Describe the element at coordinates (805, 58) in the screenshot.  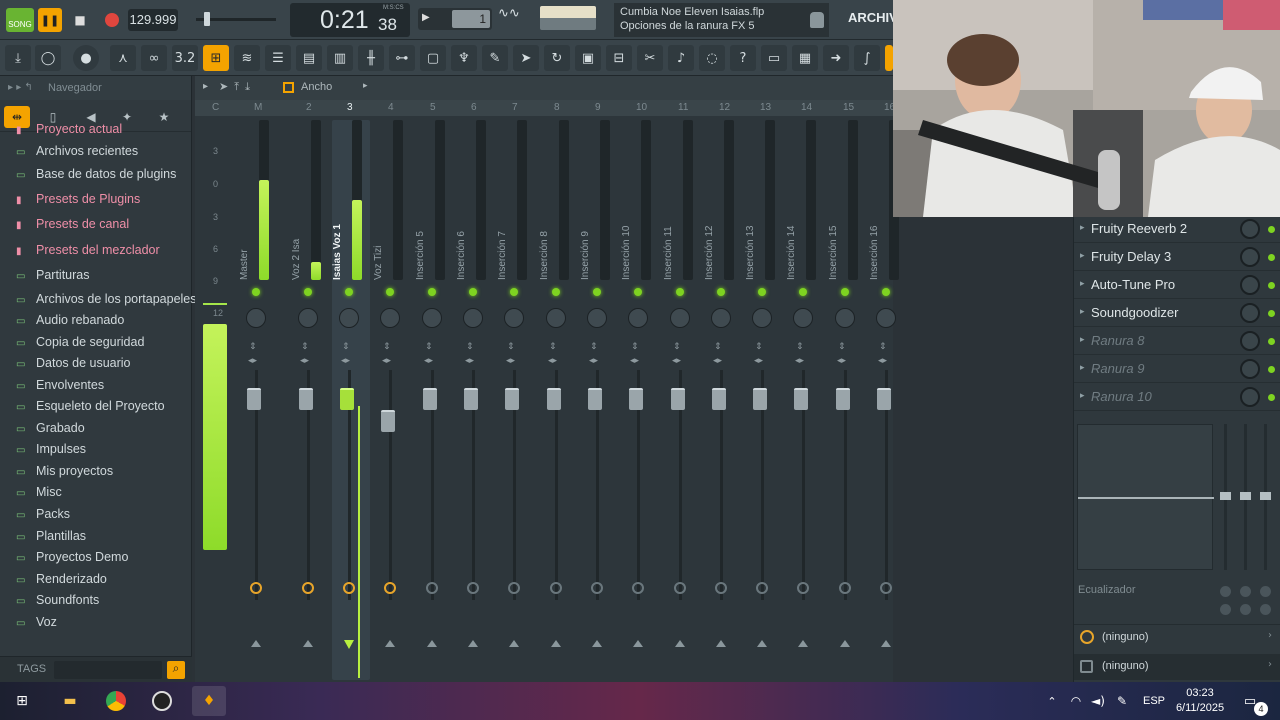
I see `keyboard-icon: ▦` at that location.